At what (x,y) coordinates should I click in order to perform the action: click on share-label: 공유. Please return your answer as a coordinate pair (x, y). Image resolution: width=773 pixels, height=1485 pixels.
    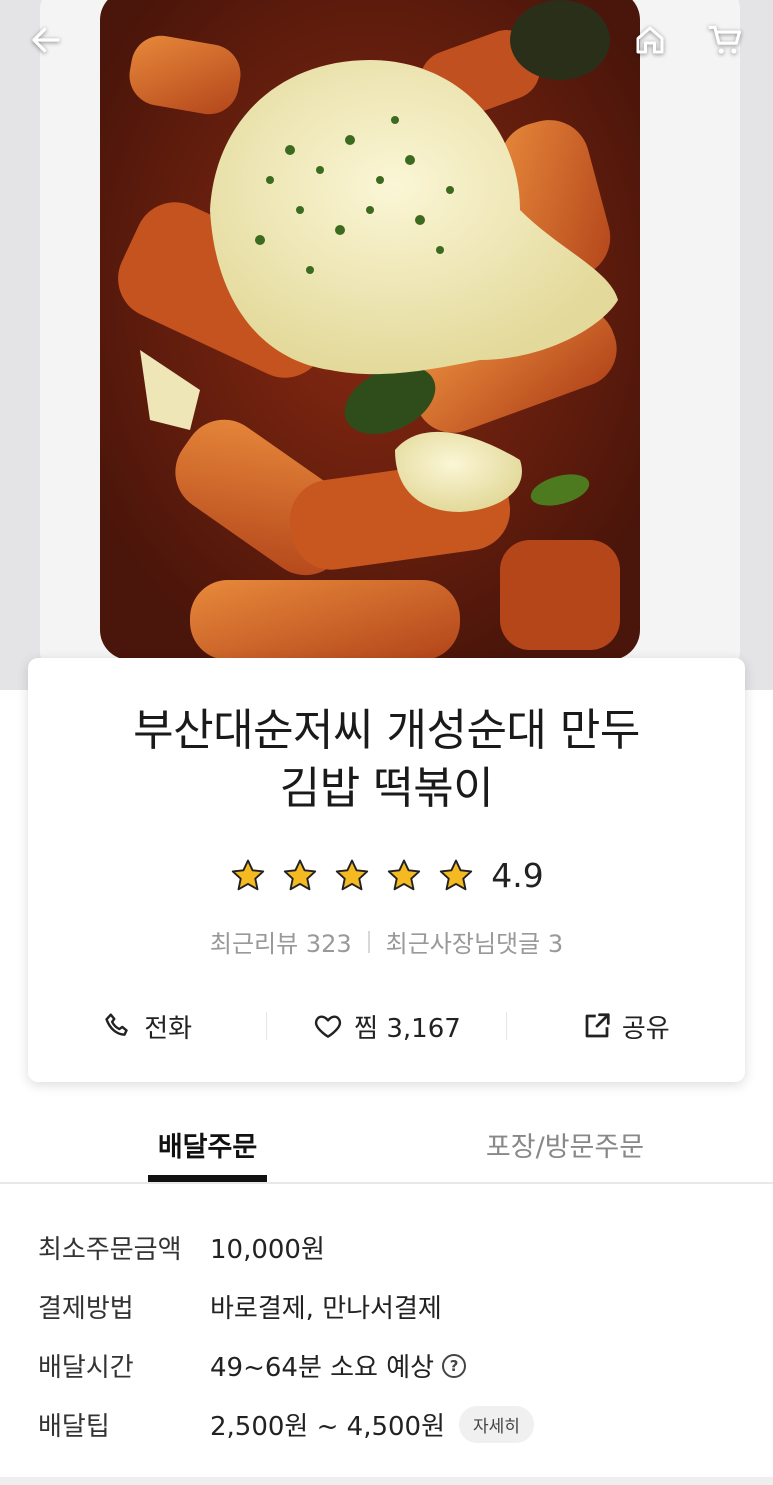
    Looking at the image, I should click on (645, 1028).